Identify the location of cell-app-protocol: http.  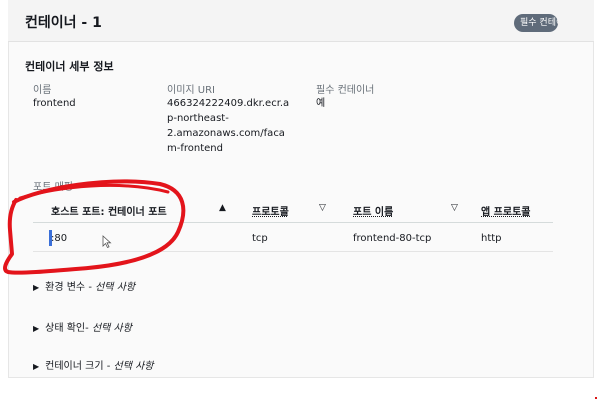
(491, 238).